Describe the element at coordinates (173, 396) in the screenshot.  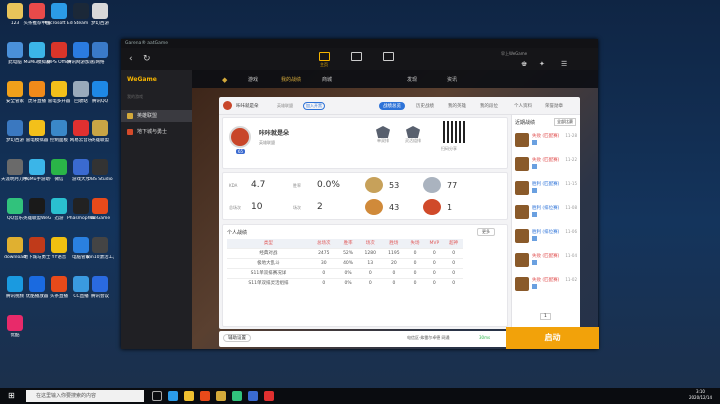
I see `edge-icon` at that location.